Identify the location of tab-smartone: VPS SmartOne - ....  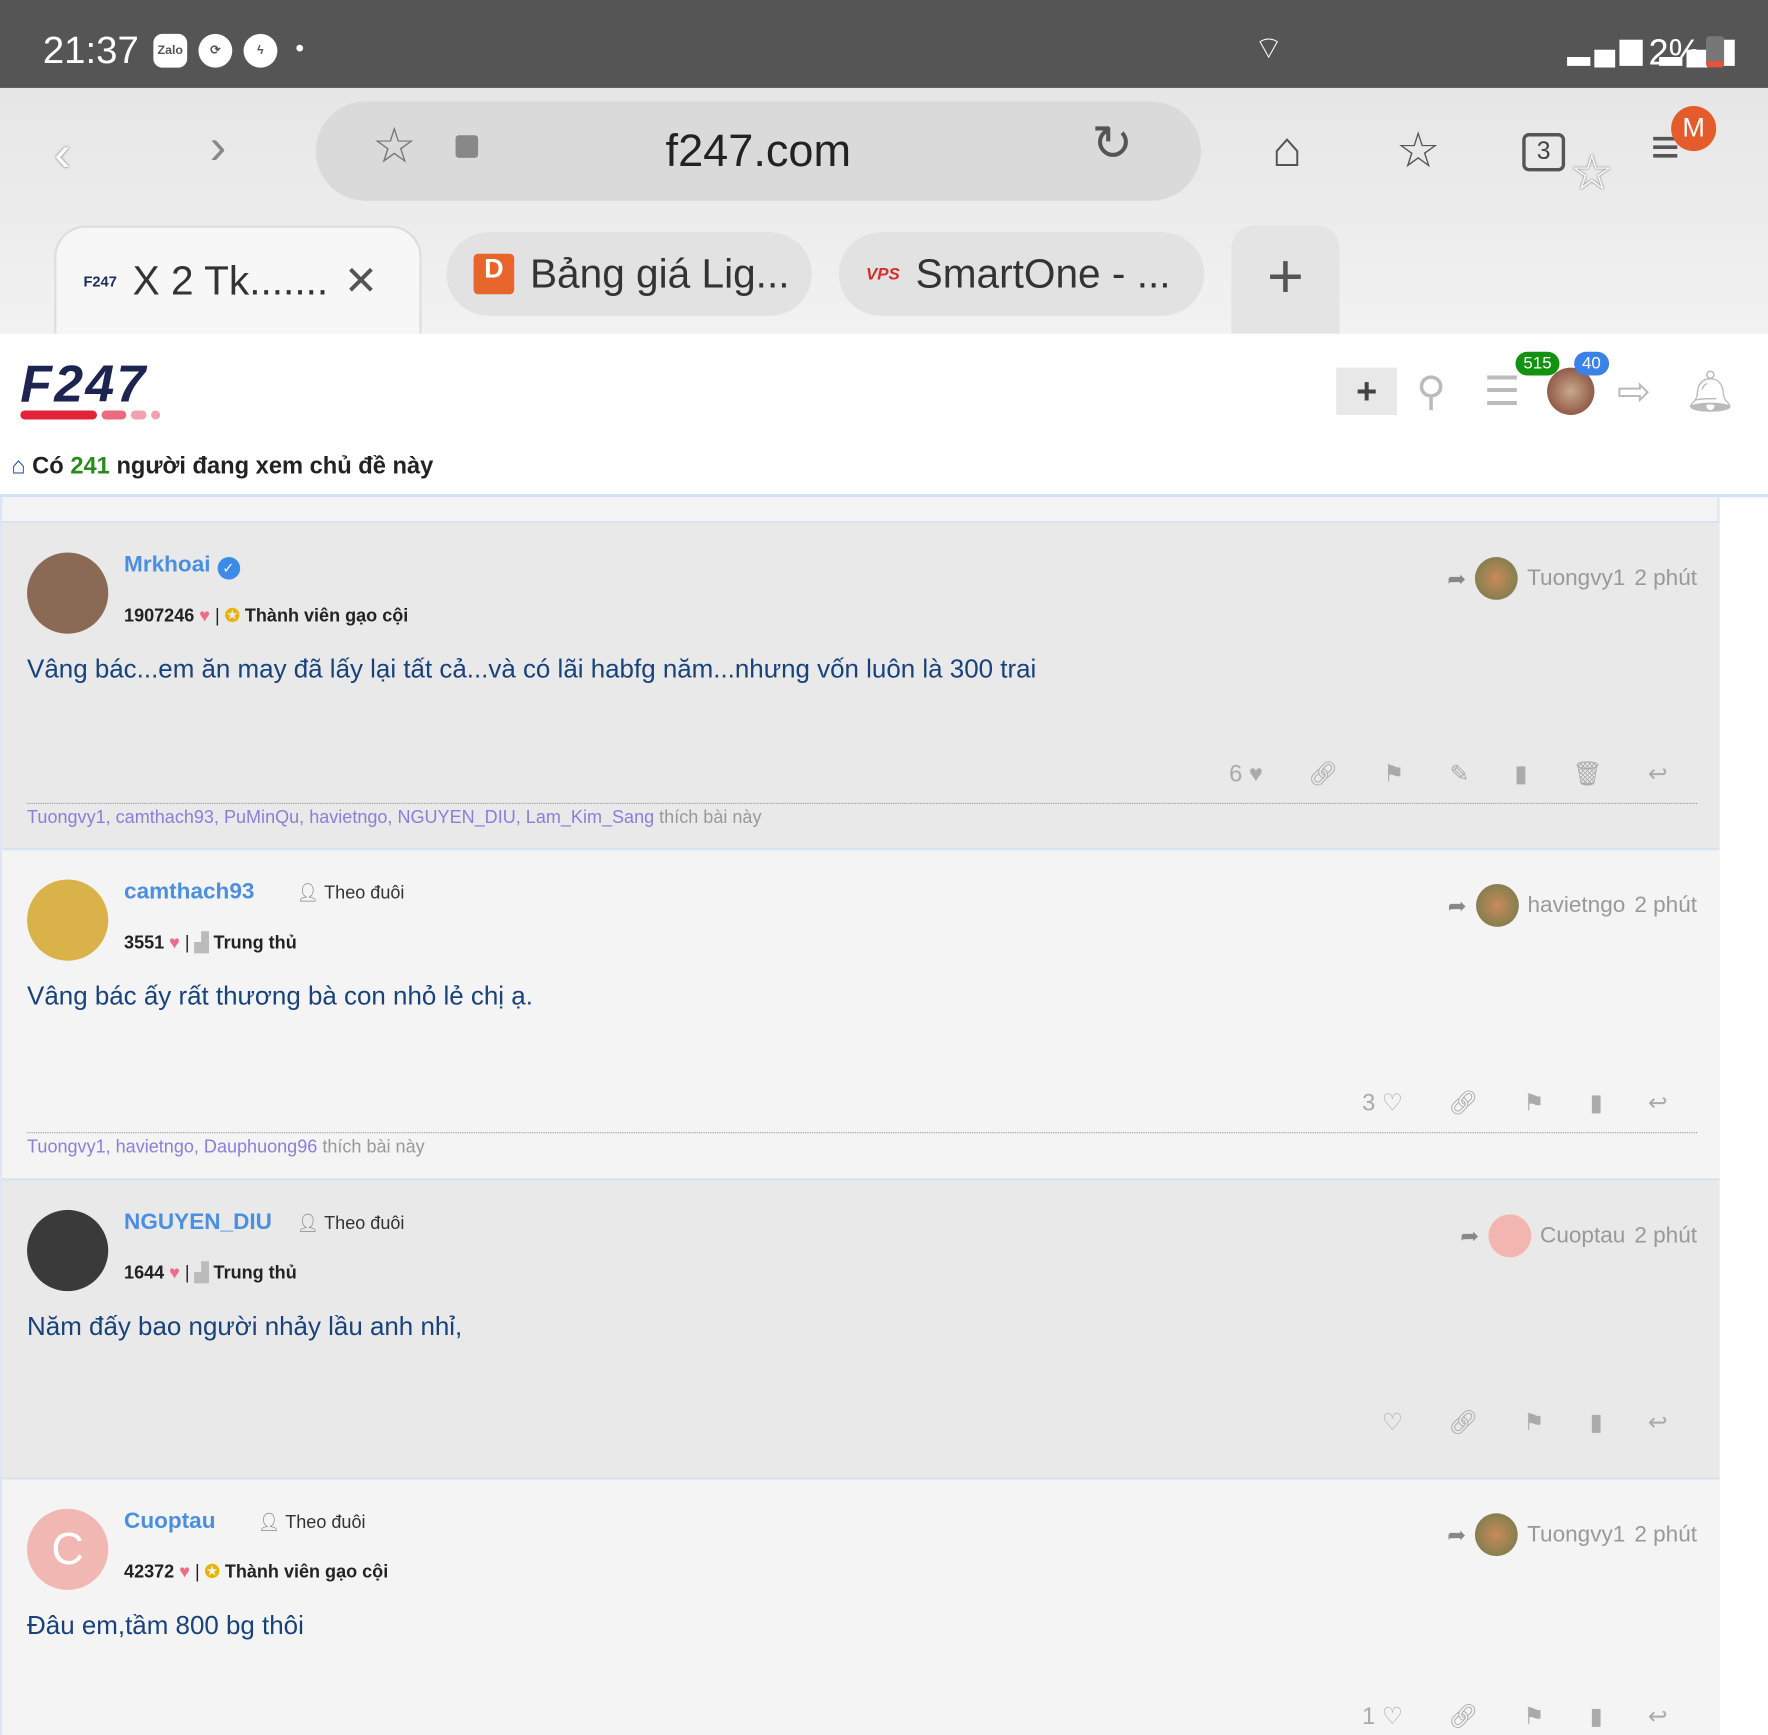
(1021, 274).